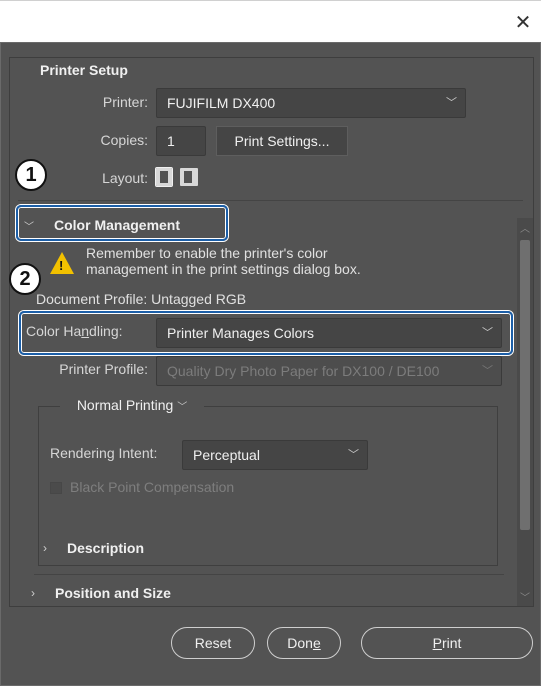  Describe the element at coordinates (105, 548) in the screenshot. I see `description-section: Description` at that location.